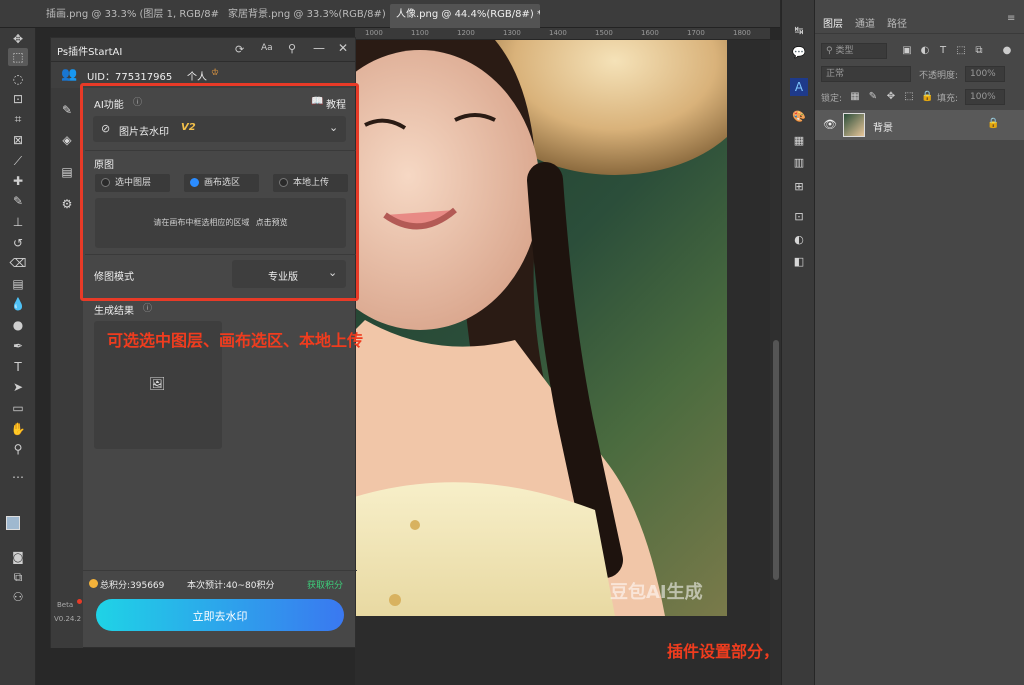 This screenshot has width=1024, height=685. What do you see at coordinates (891, 97) in the screenshot?
I see `lock-position-icon: ✥` at bounding box center [891, 97].